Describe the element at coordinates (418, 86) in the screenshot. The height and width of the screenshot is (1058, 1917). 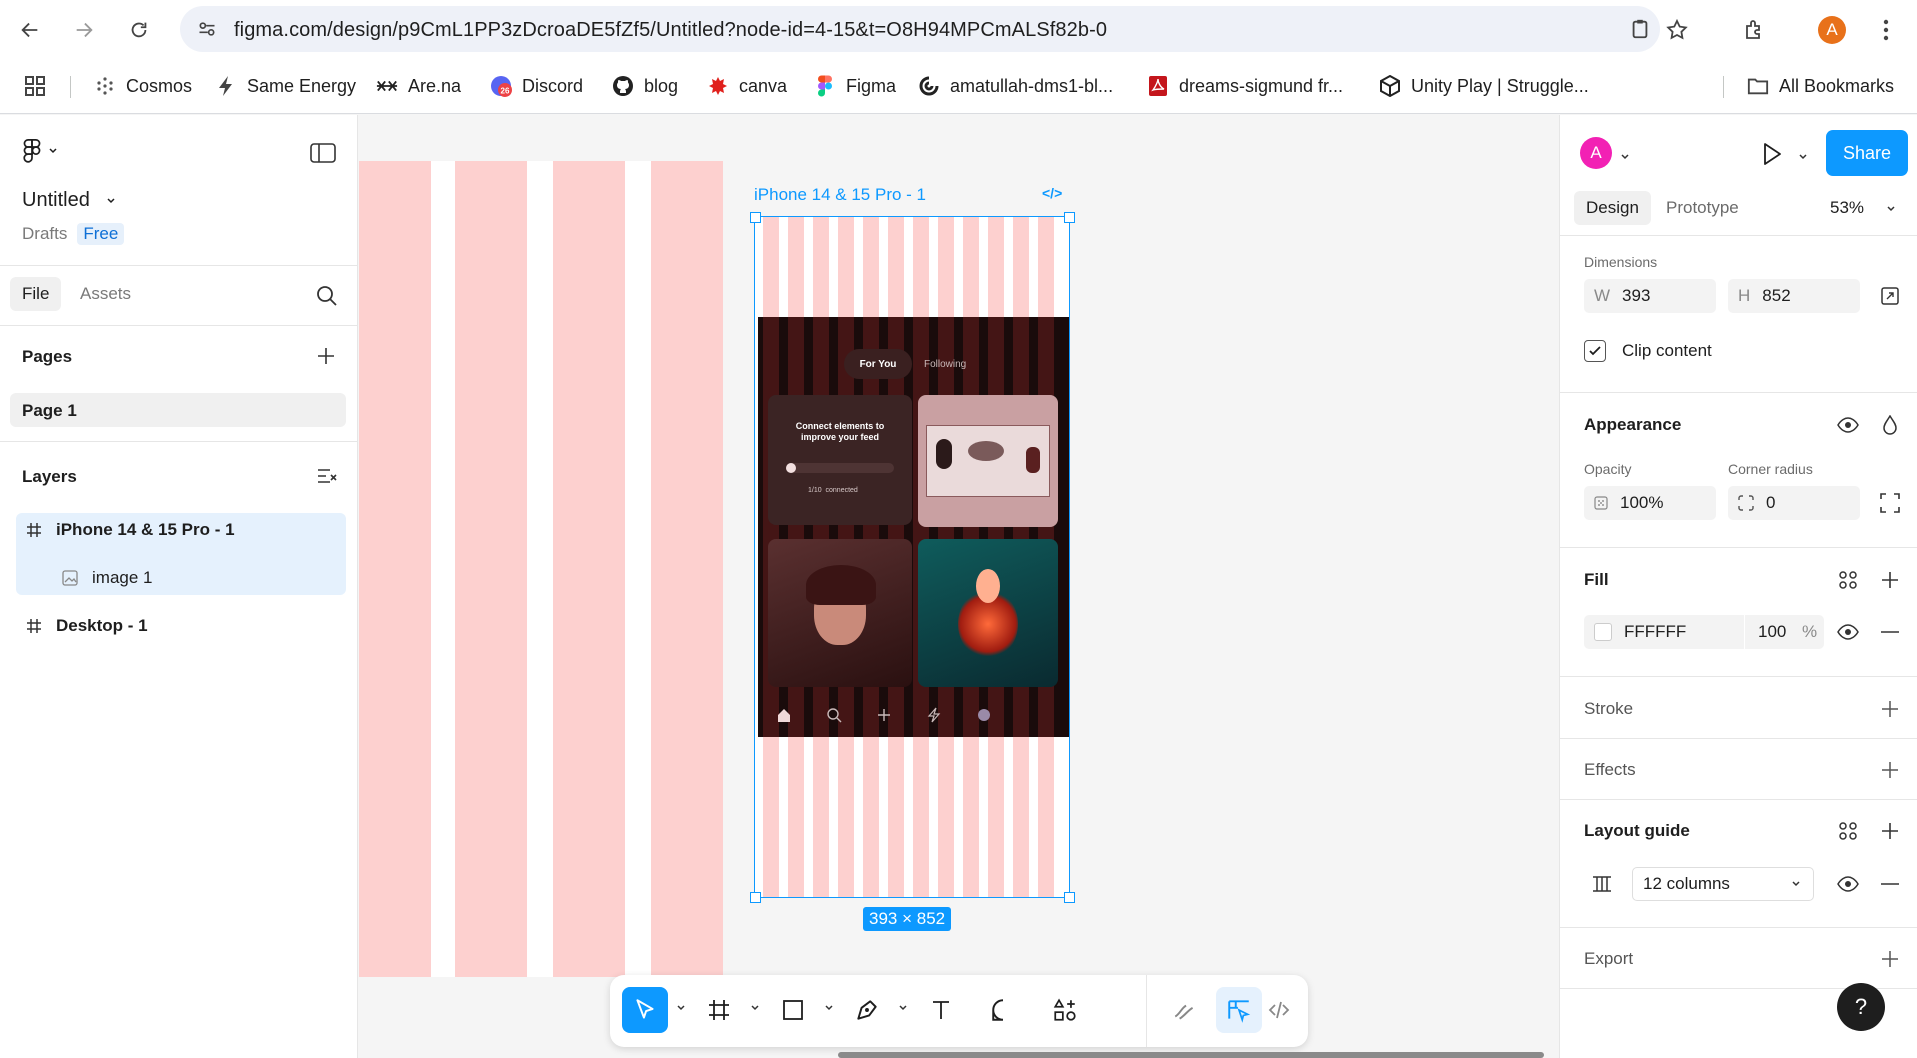
I see `bookmark-arena: Are.na` at that location.